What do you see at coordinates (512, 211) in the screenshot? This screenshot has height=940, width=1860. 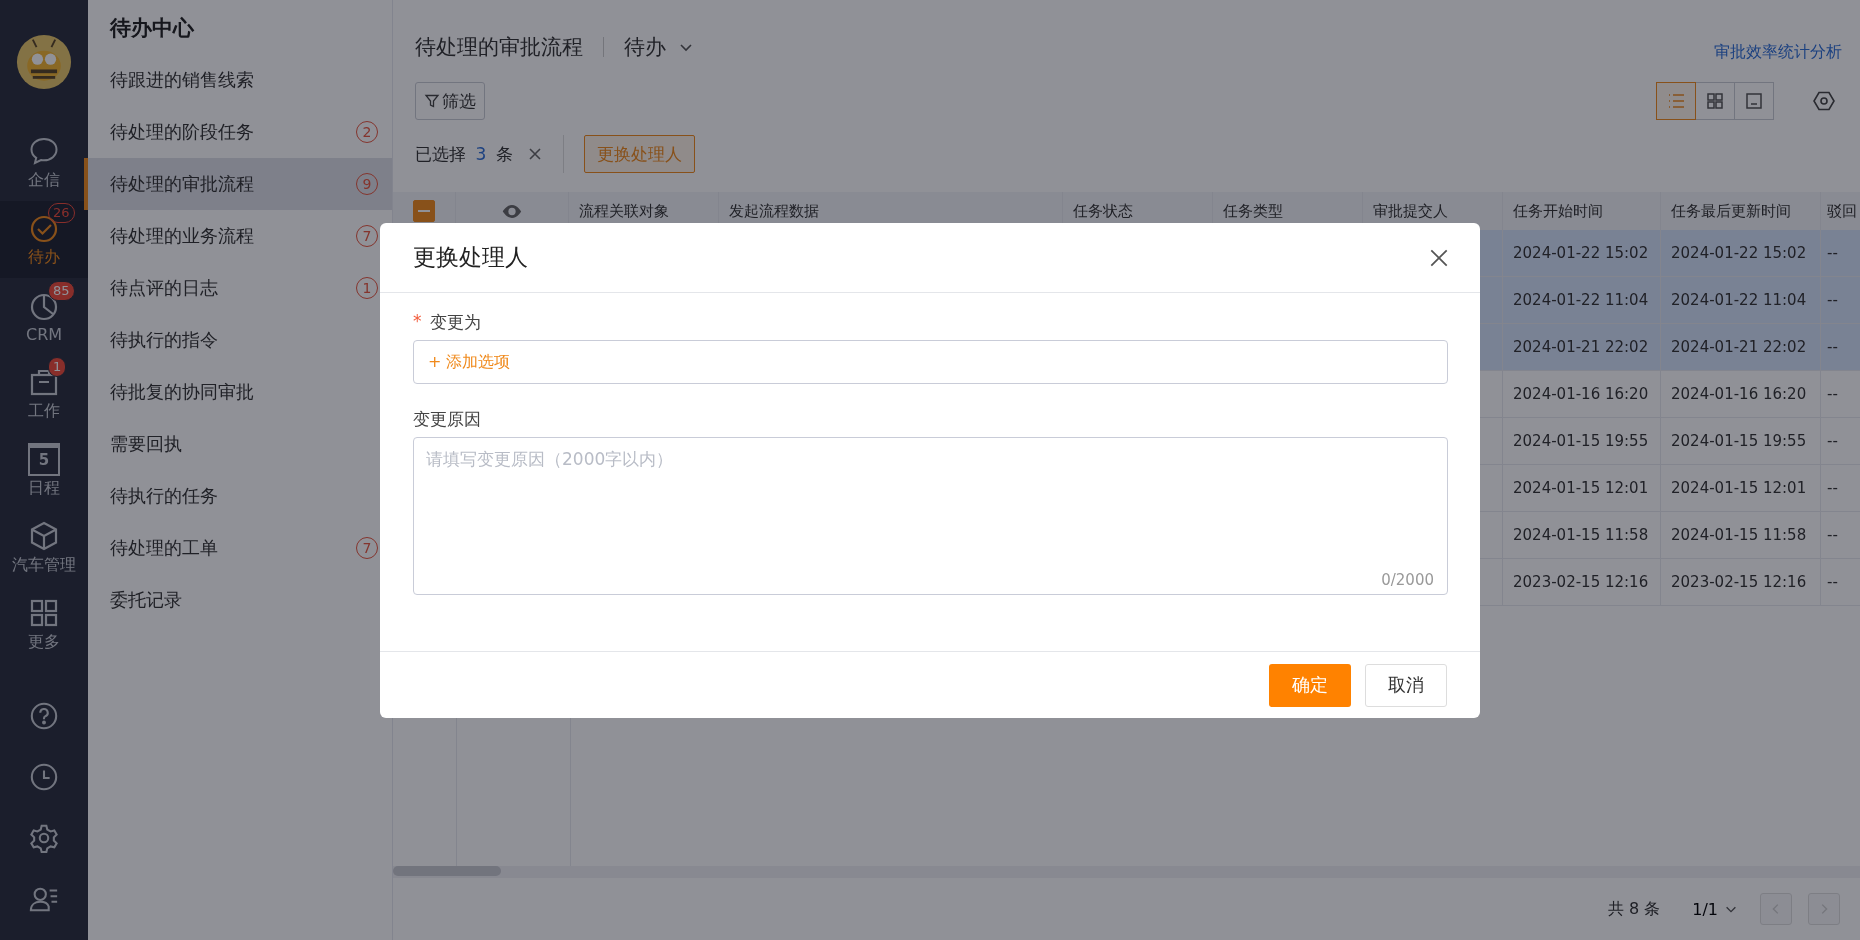 I see `eye-icon` at bounding box center [512, 211].